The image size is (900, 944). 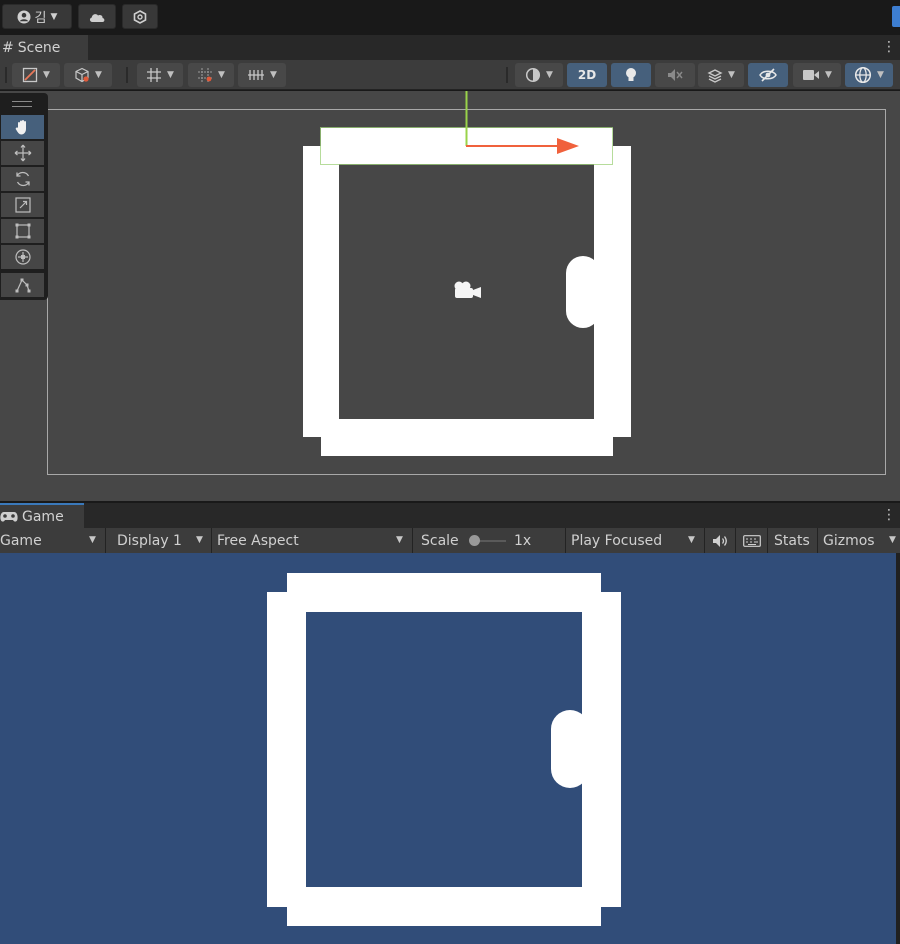 I want to click on tab-game: Game, so click(x=42, y=515).